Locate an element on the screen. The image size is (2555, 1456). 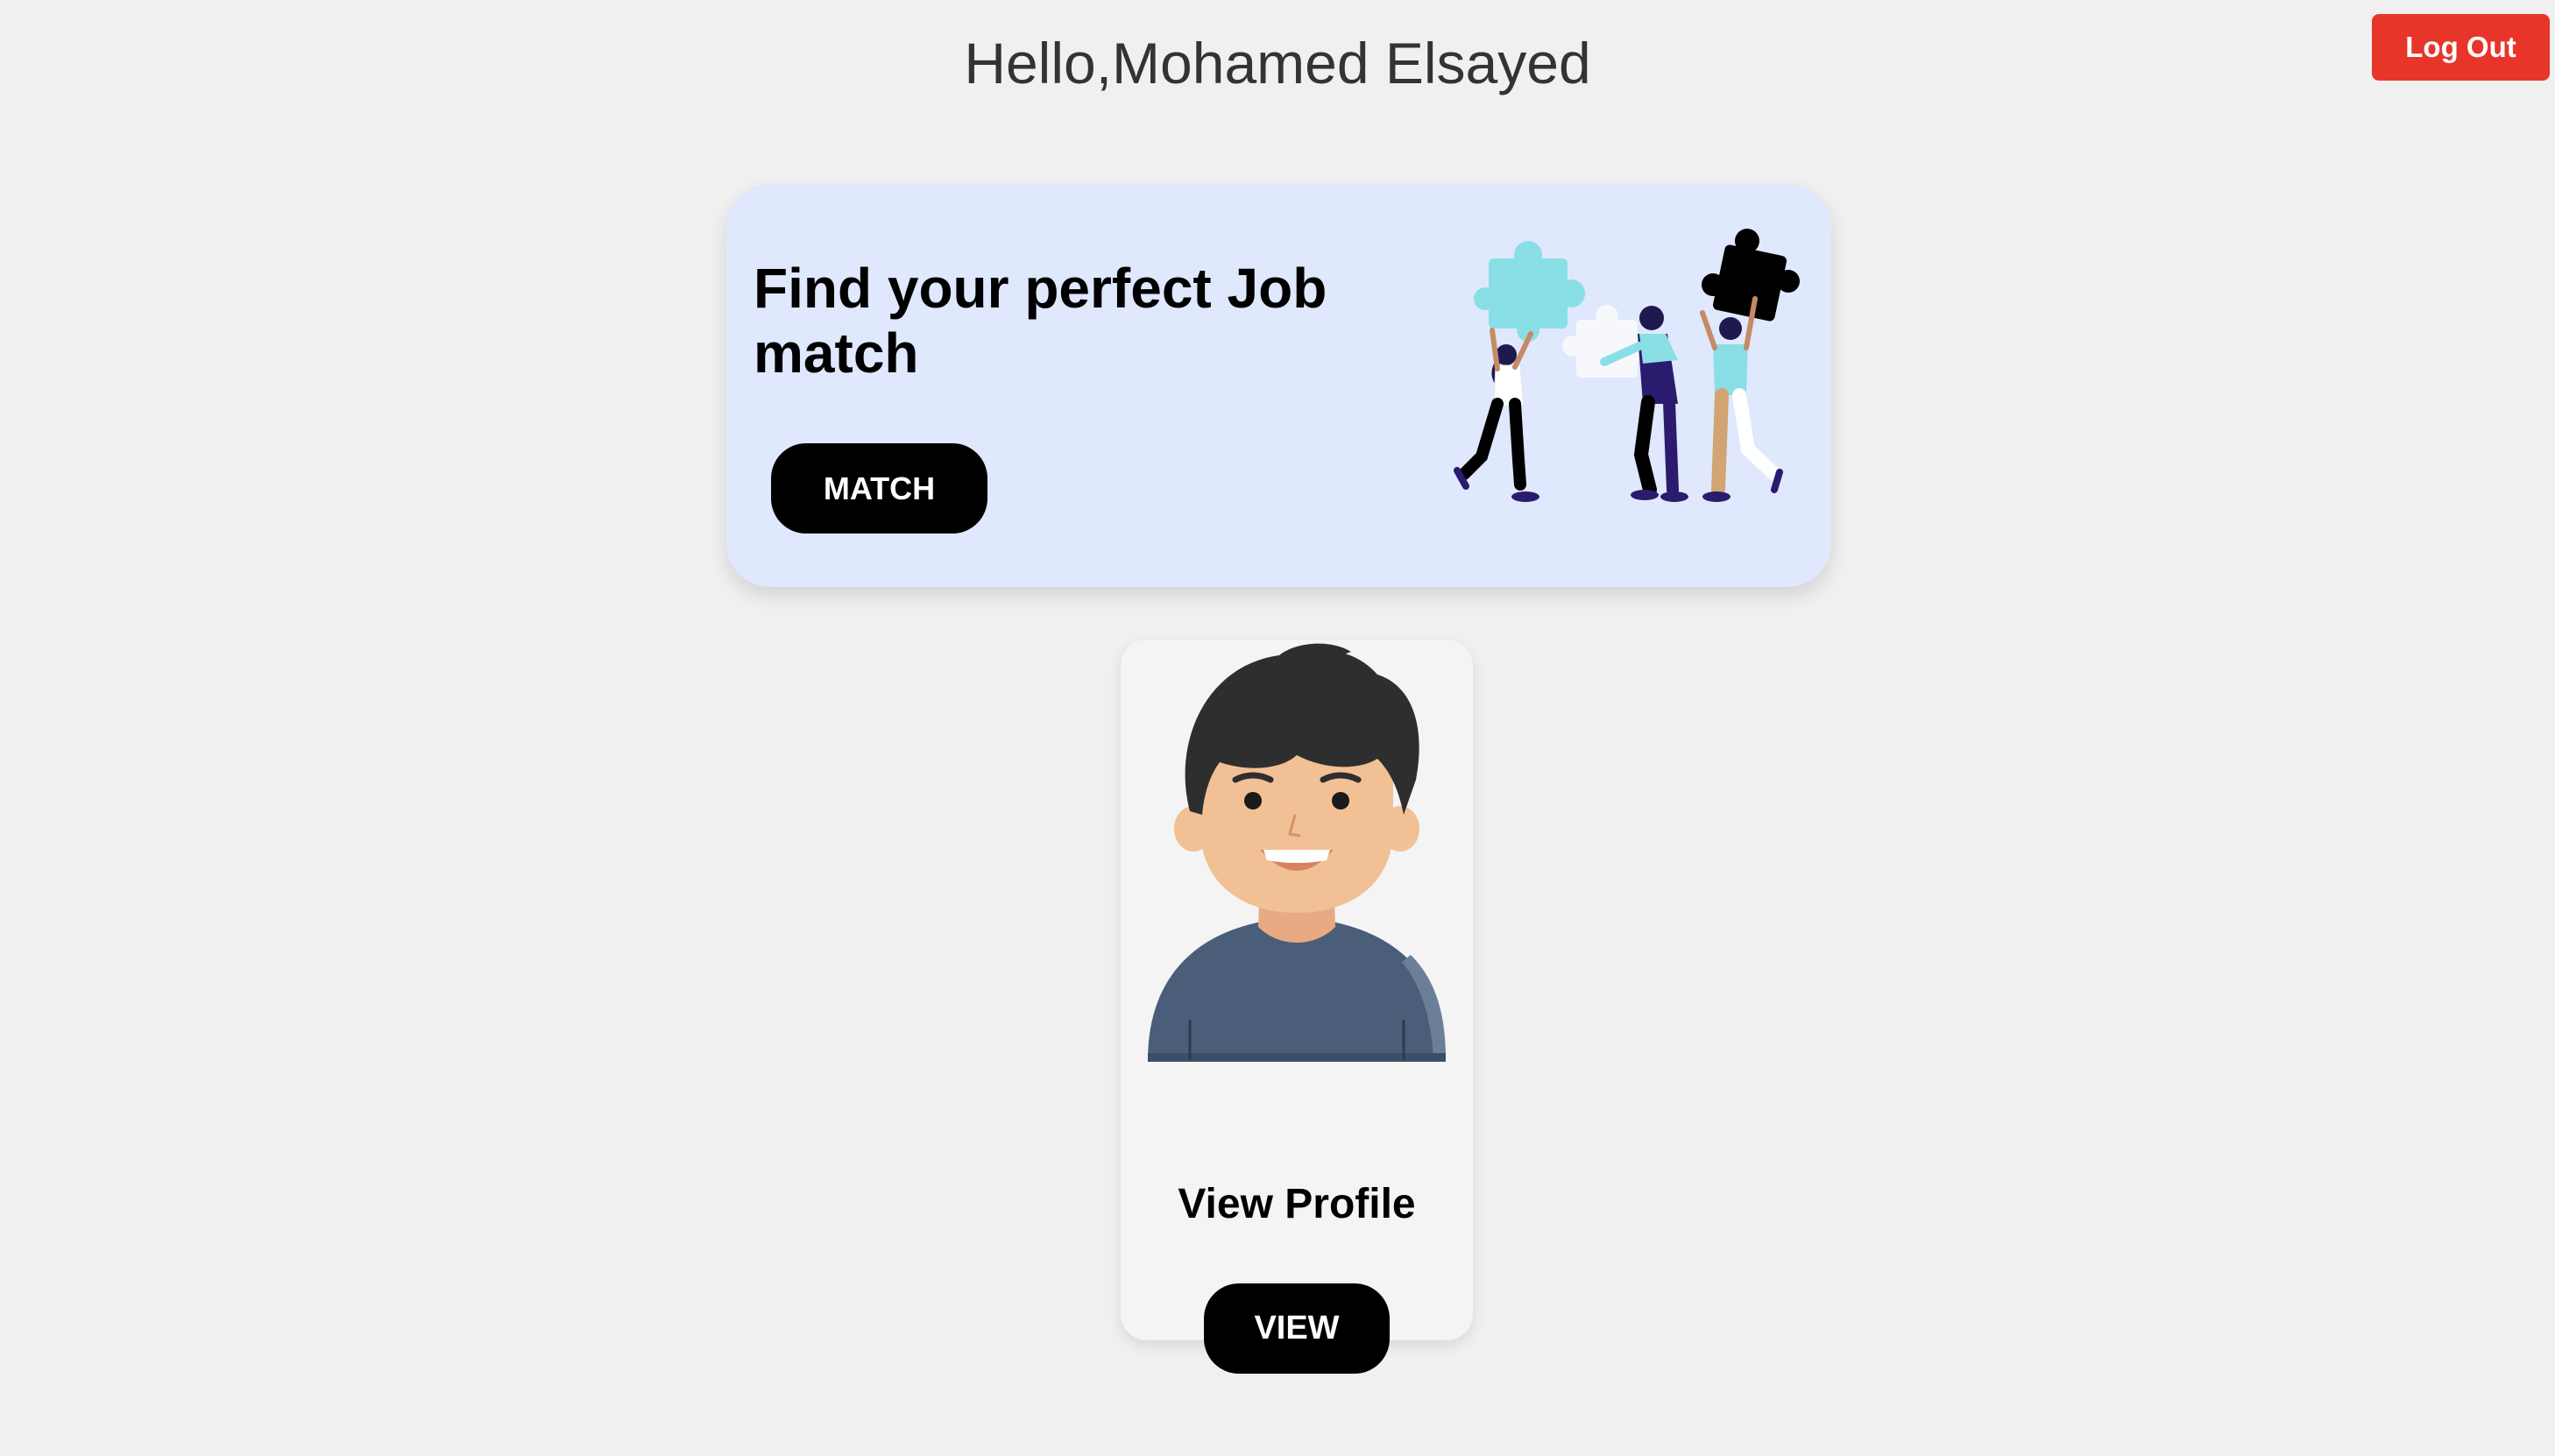
view-profile-button: VIEW is located at coordinates (1297, 1328).